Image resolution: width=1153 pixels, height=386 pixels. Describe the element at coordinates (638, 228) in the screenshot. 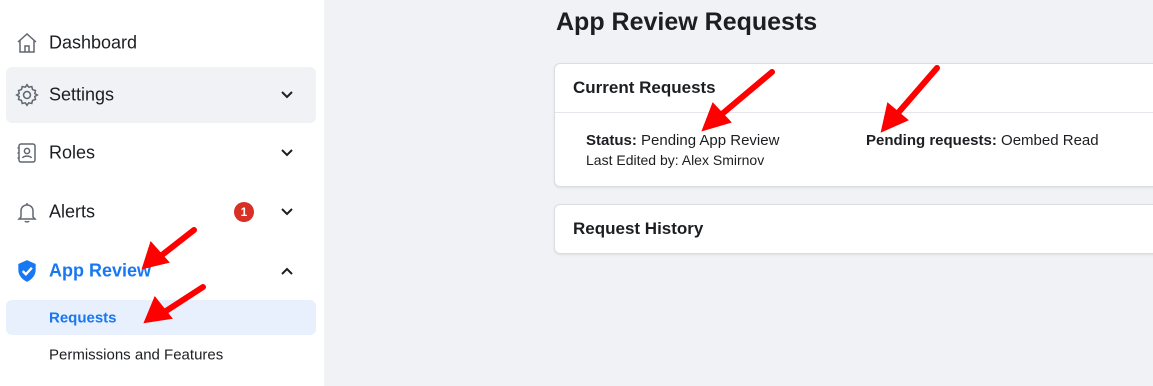

I see `card-title: Request History` at that location.